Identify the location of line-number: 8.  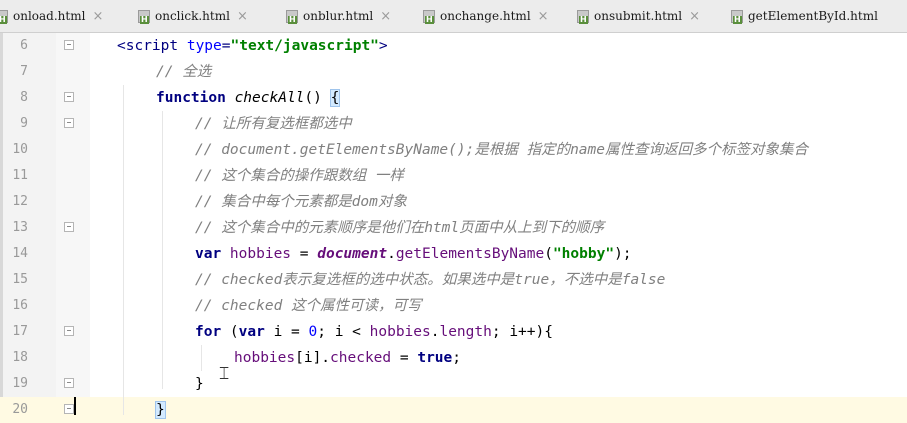
(24, 97).